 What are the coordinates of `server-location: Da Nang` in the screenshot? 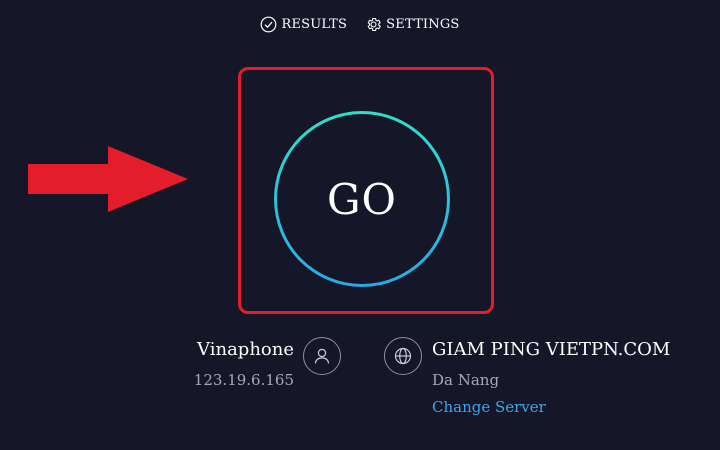 It's located at (466, 380).